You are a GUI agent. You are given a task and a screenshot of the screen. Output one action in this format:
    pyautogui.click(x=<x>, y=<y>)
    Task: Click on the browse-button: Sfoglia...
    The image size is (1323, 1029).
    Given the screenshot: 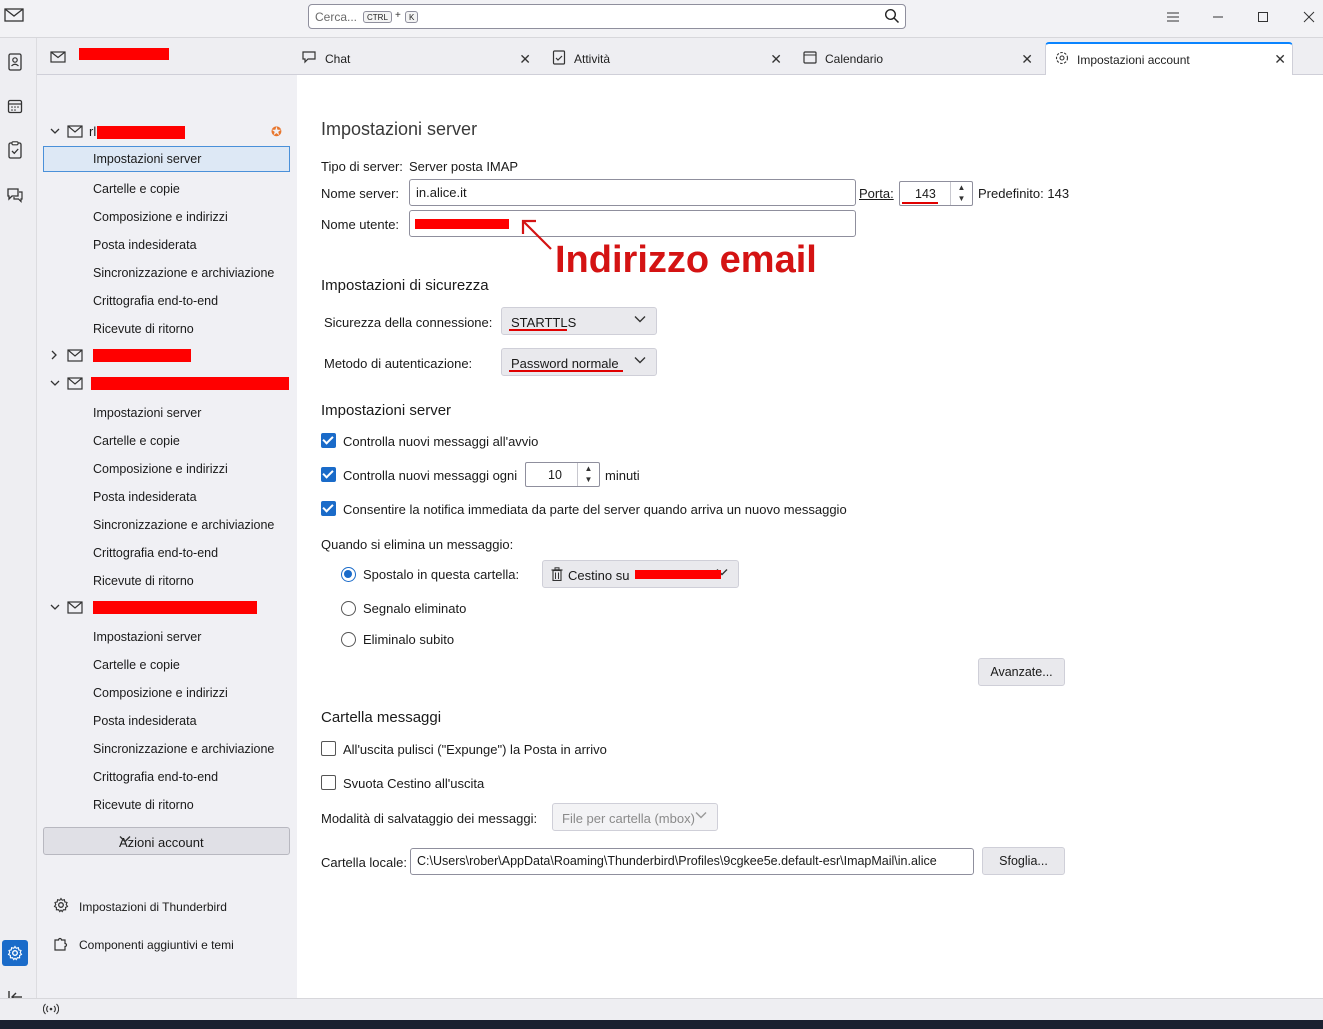 What is the action you would take?
    pyautogui.click(x=1023, y=861)
    